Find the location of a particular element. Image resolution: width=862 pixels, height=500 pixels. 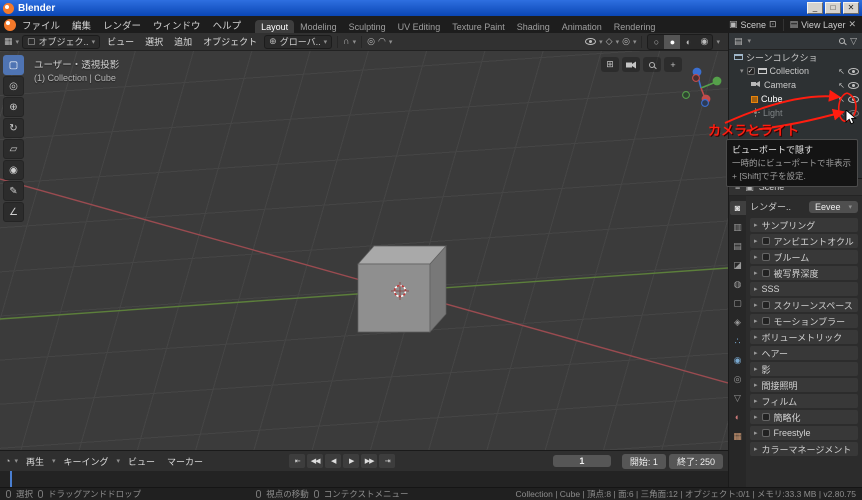

tab-output-properties: ▥ is located at coordinates (738, 227).